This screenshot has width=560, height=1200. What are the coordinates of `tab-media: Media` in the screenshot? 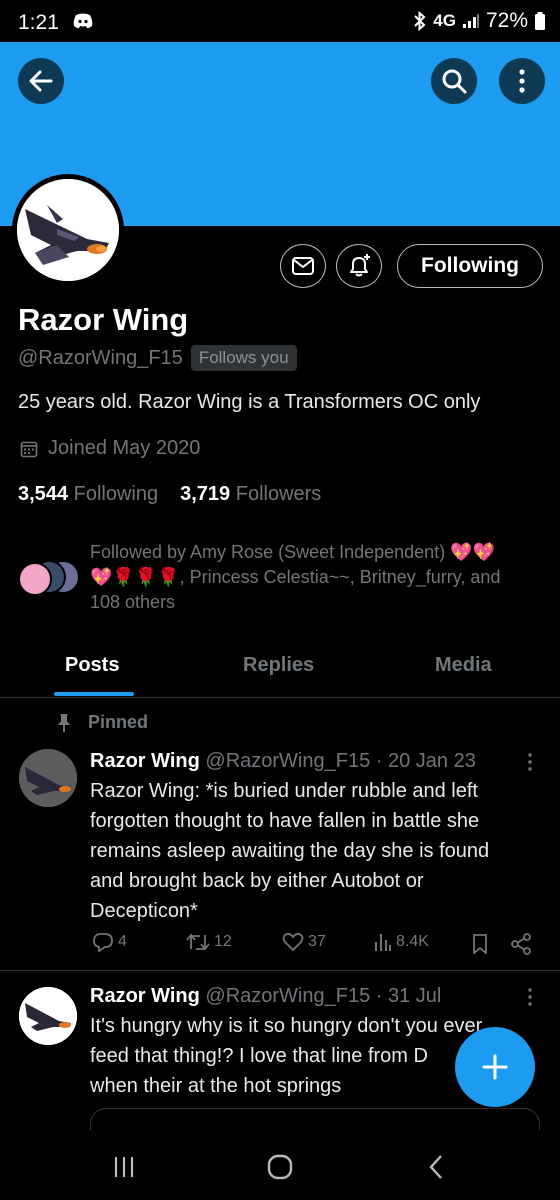 It's located at (463, 665).